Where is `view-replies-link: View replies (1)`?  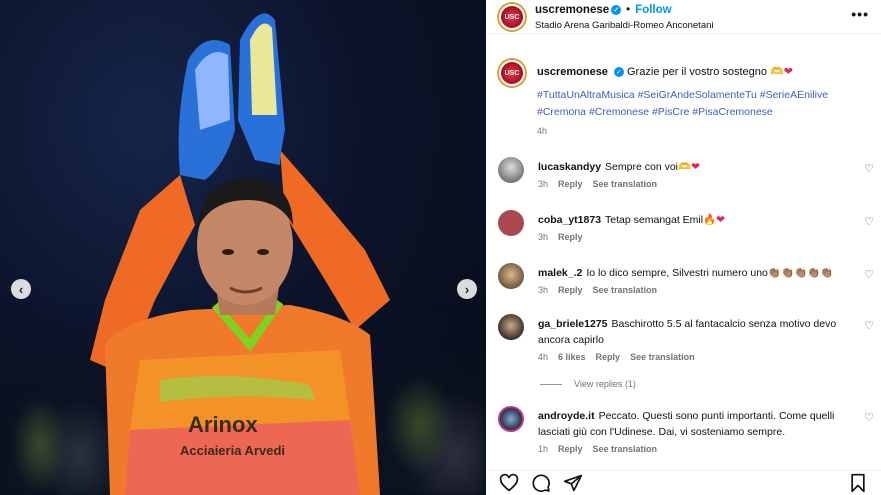 view-replies-link: View replies (1) is located at coordinates (588, 384).